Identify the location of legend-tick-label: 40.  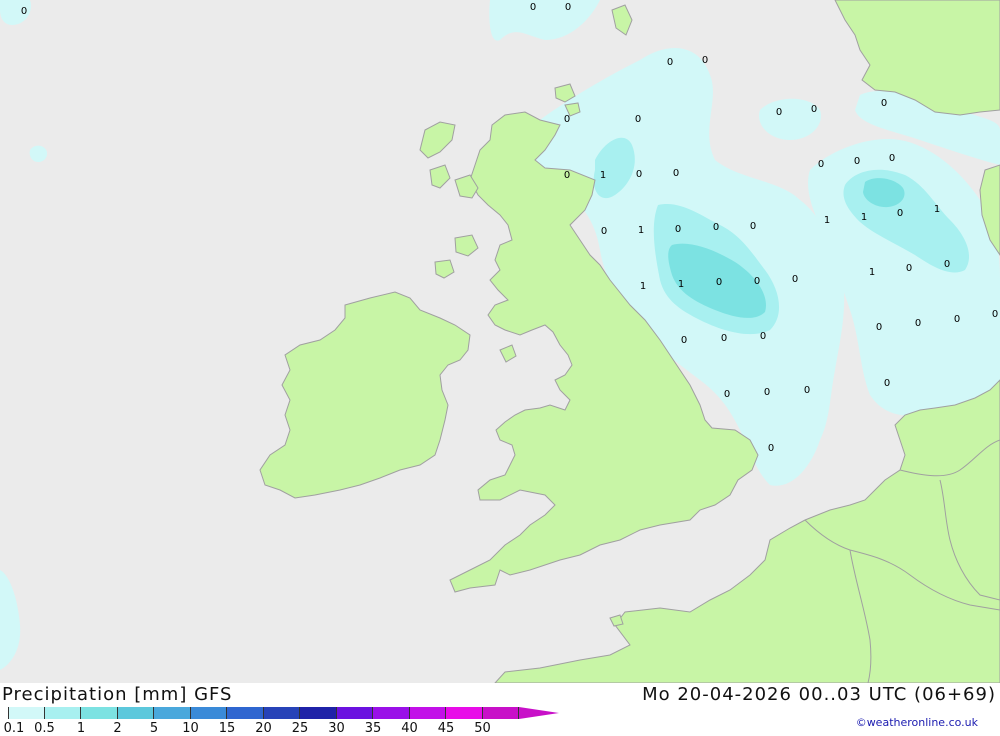
(409, 728).